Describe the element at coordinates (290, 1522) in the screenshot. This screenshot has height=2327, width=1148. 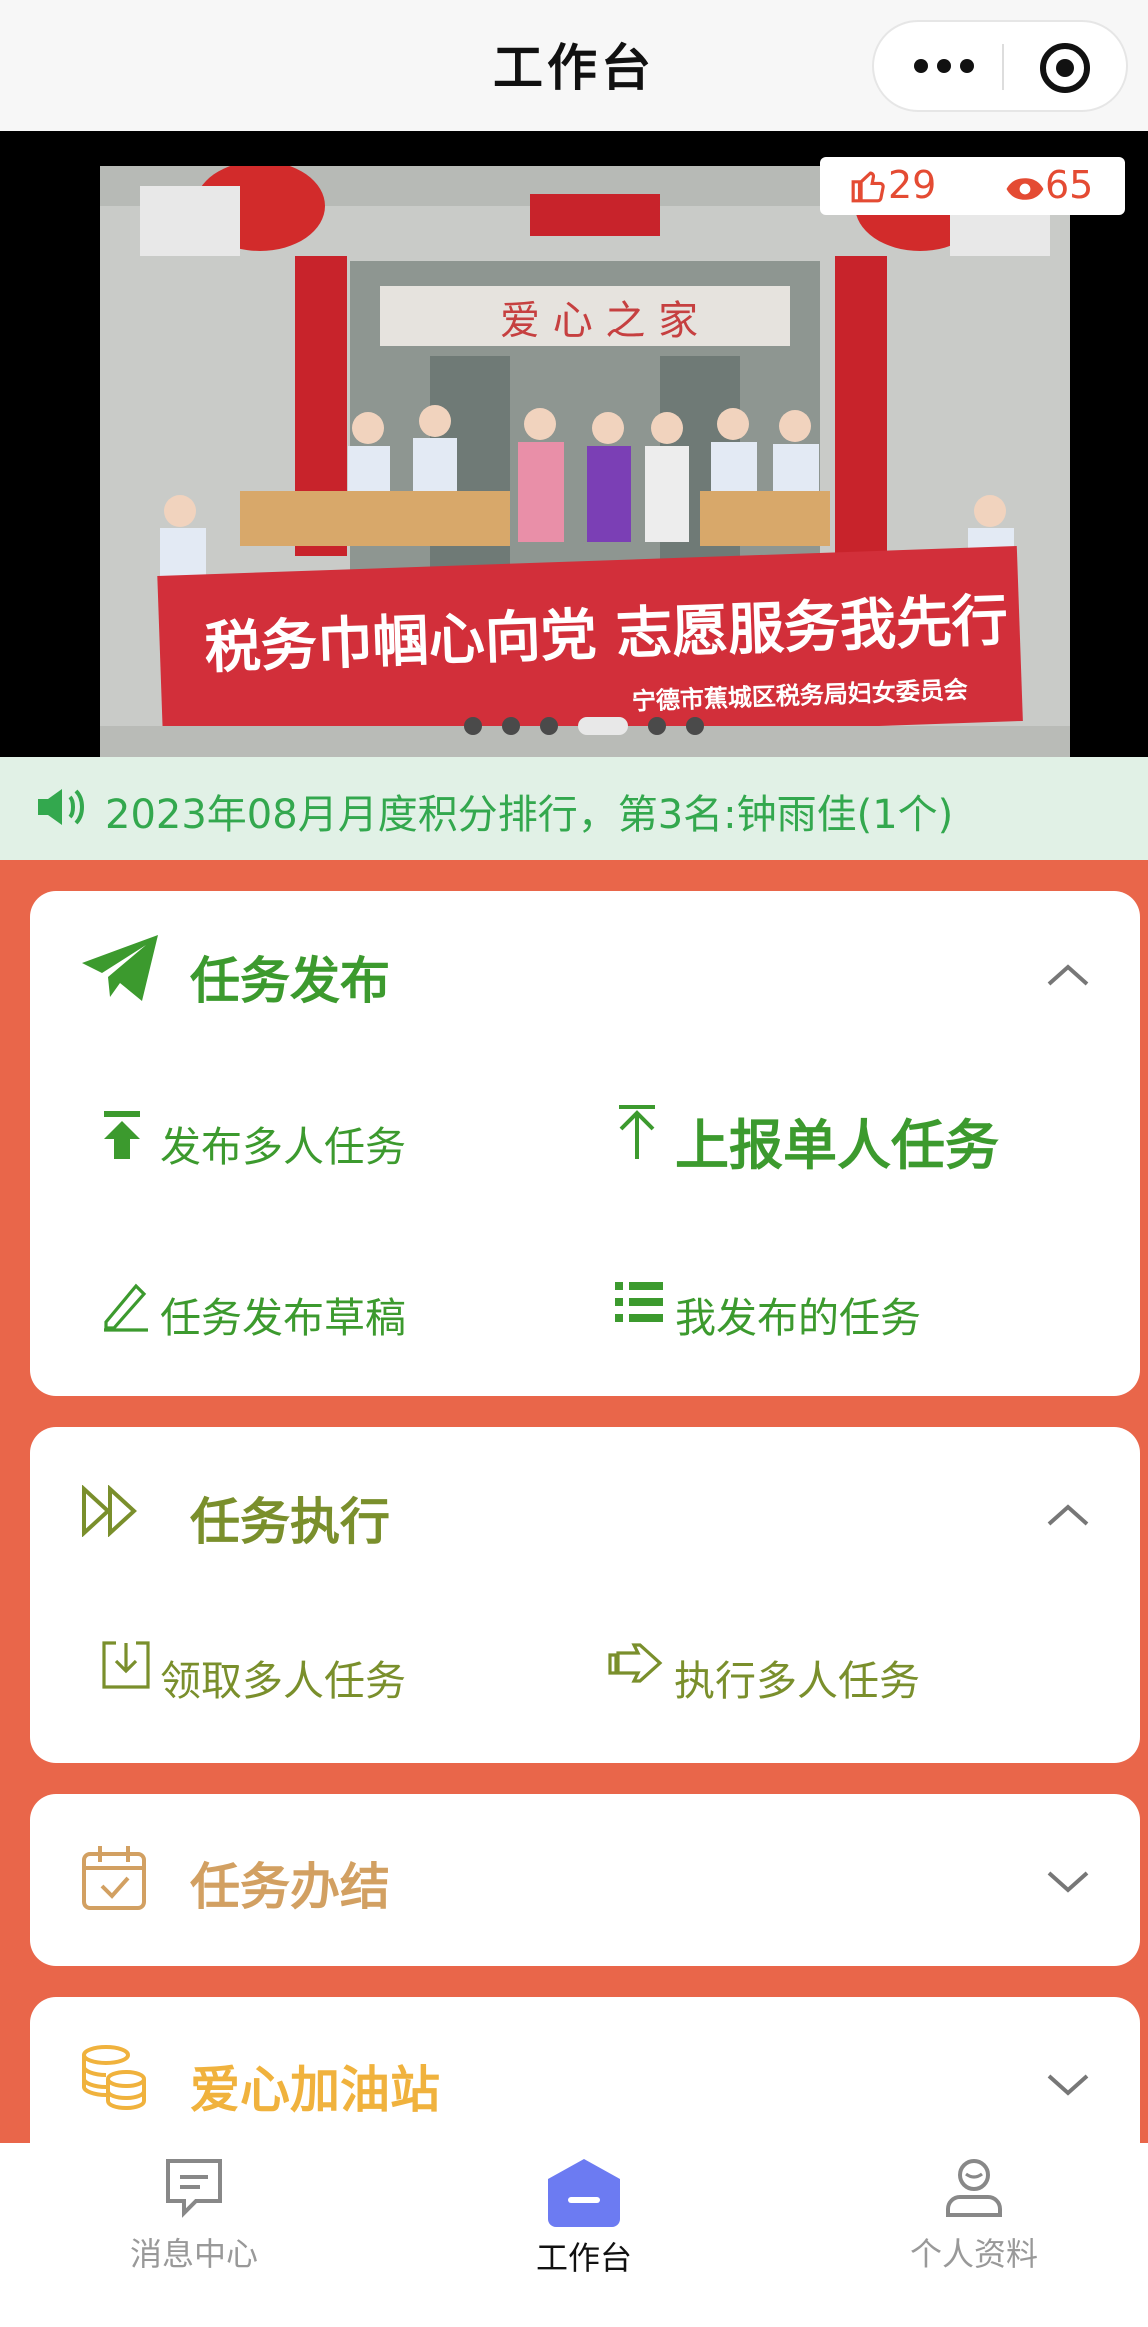
I see `section-title: 任务执行` at that location.